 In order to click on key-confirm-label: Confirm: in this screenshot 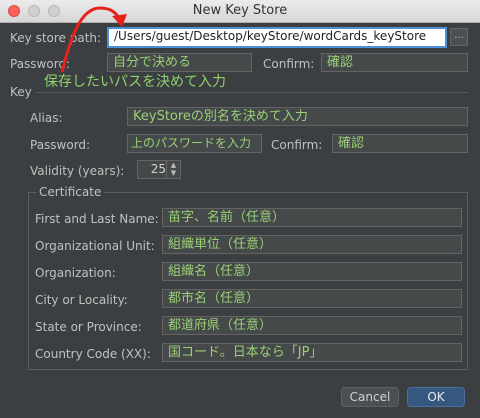, I will do `click(297, 145)`.